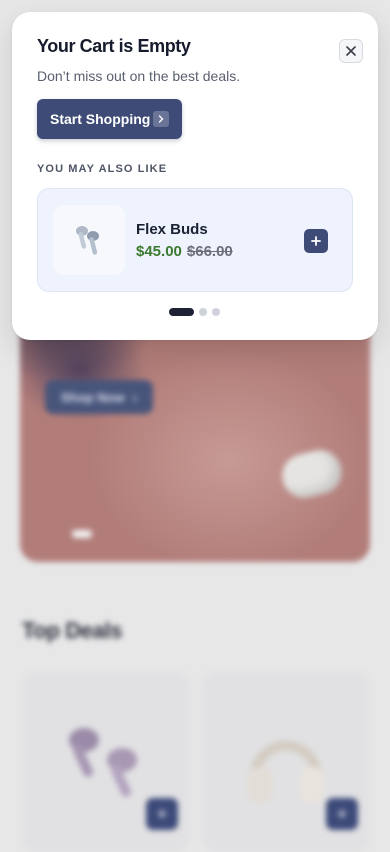 This screenshot has height=852, width=390. I want to click on close-icon, so click(351, 51).